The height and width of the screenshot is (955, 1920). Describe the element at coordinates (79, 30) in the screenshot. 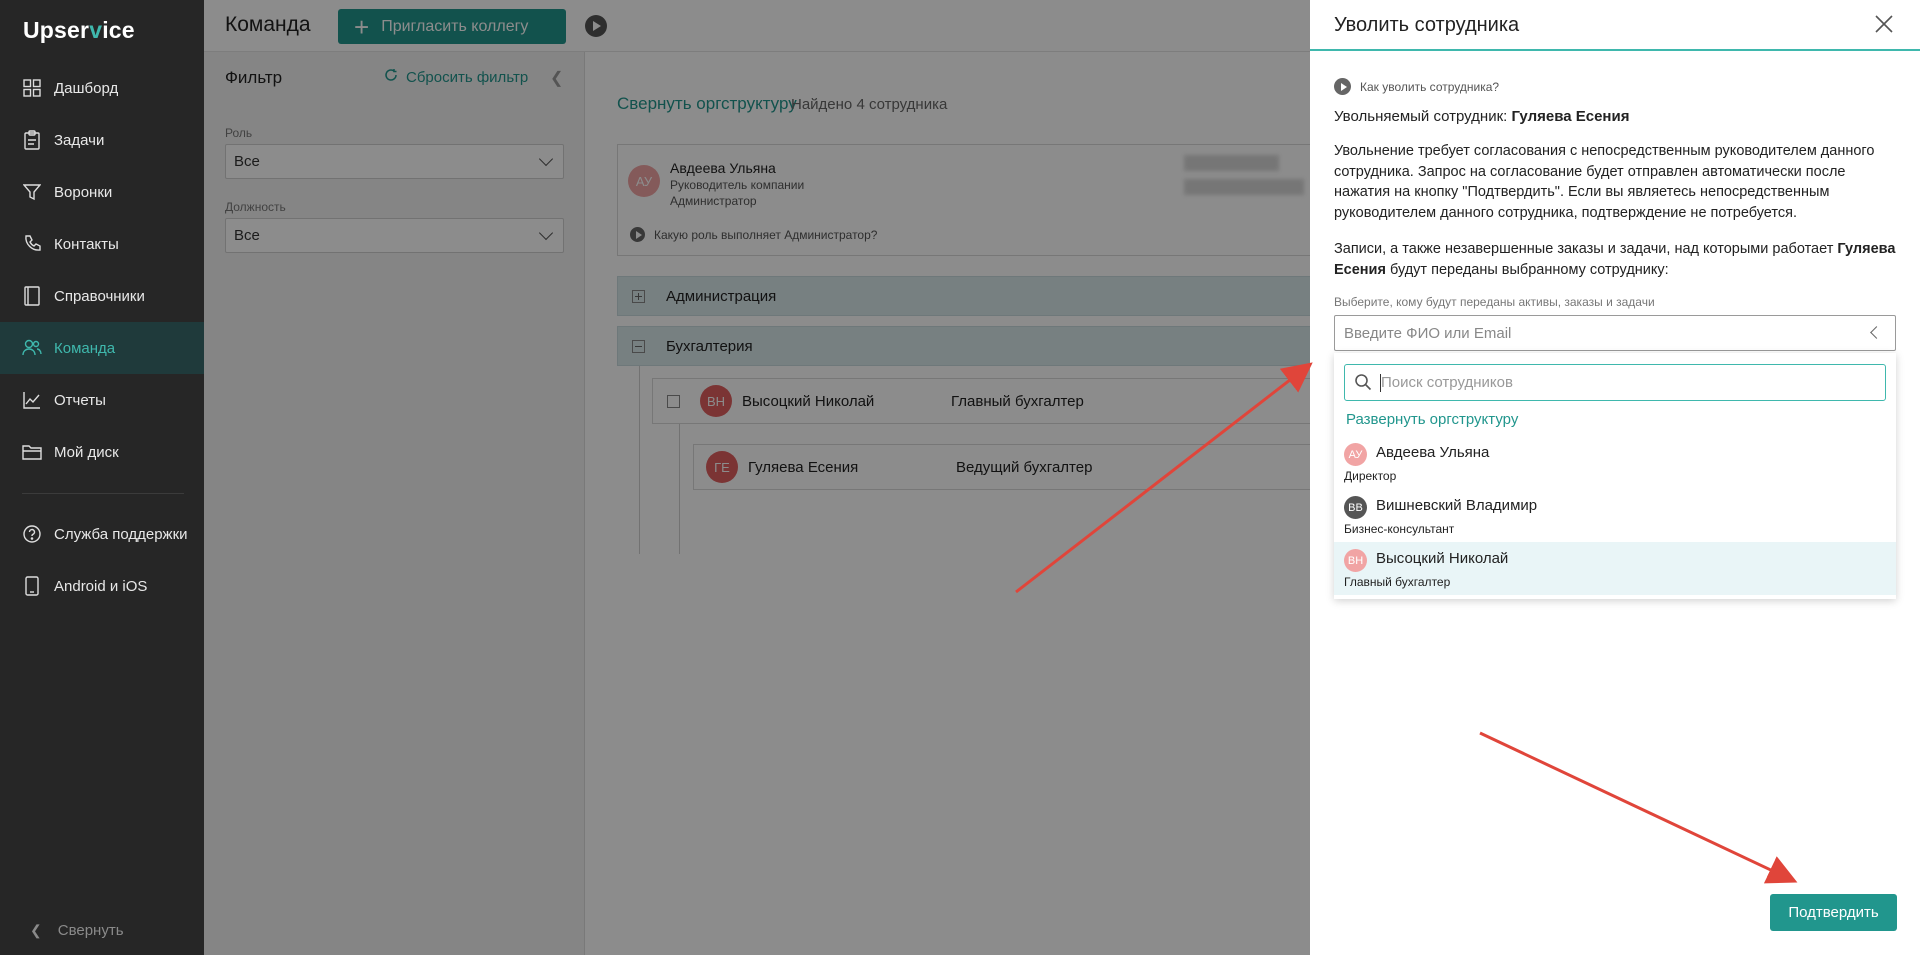

I see `app-logo: Upservice` at that location.